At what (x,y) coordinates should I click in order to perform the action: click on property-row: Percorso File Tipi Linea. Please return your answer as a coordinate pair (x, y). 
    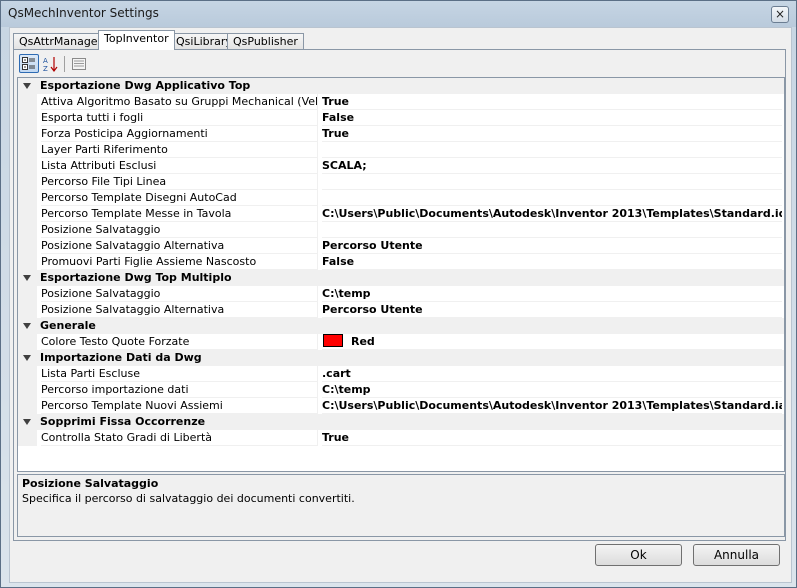
    Looking at the image, I should click on (401, 182).